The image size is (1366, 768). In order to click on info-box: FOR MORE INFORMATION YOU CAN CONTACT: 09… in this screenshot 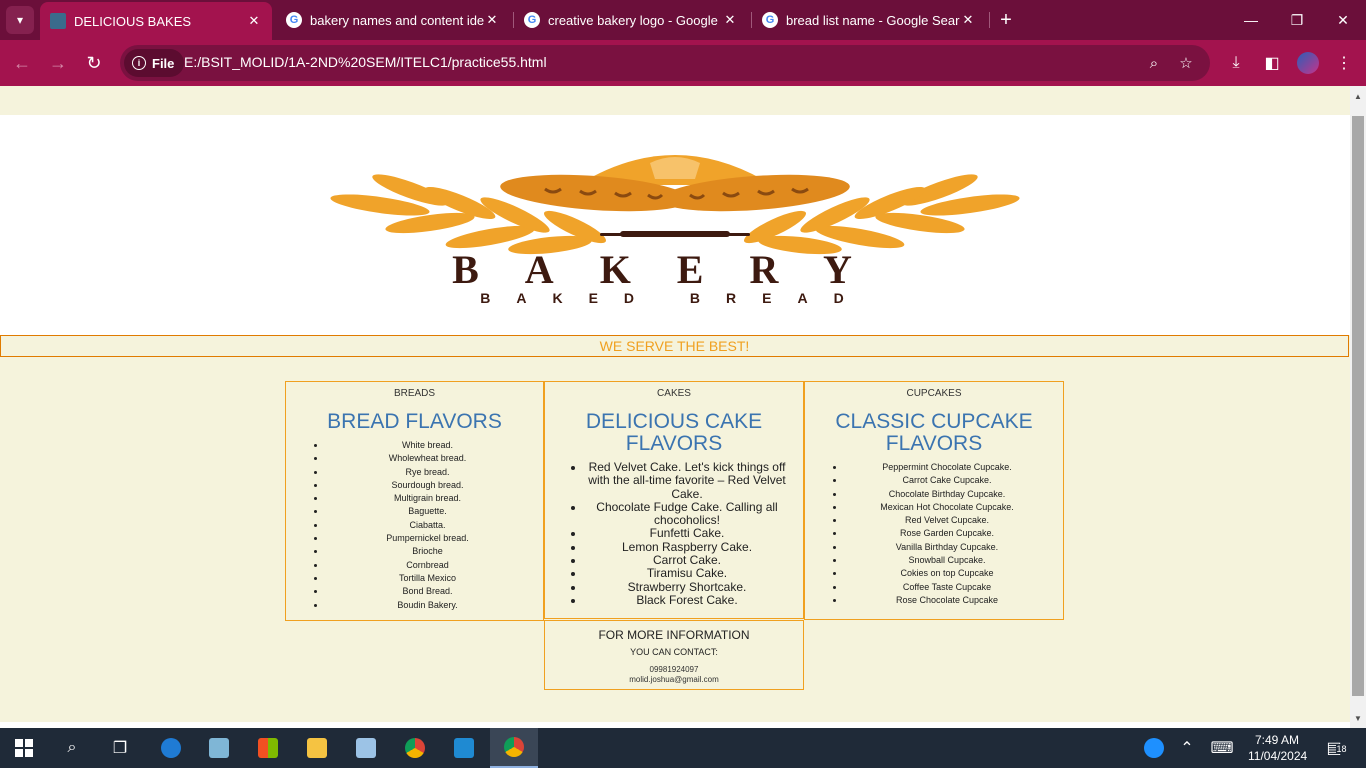, I will do `click(674, 655)`.